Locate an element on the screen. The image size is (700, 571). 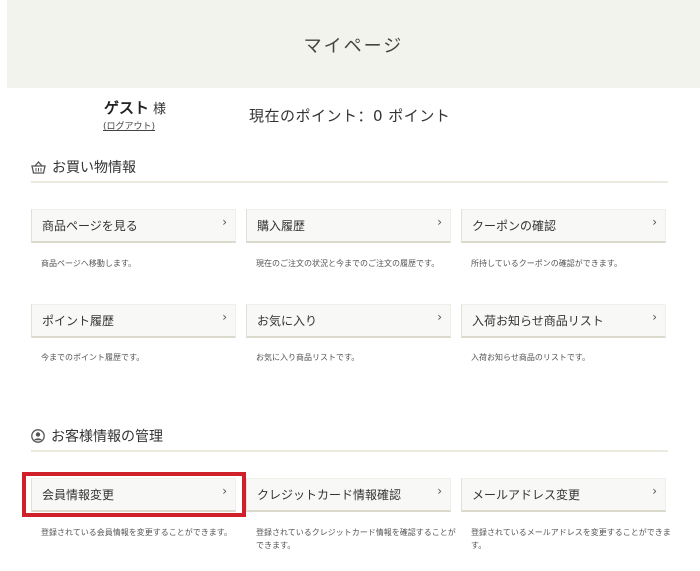
user-greeting: ゲスト様 is located at coordinates (135, 107).